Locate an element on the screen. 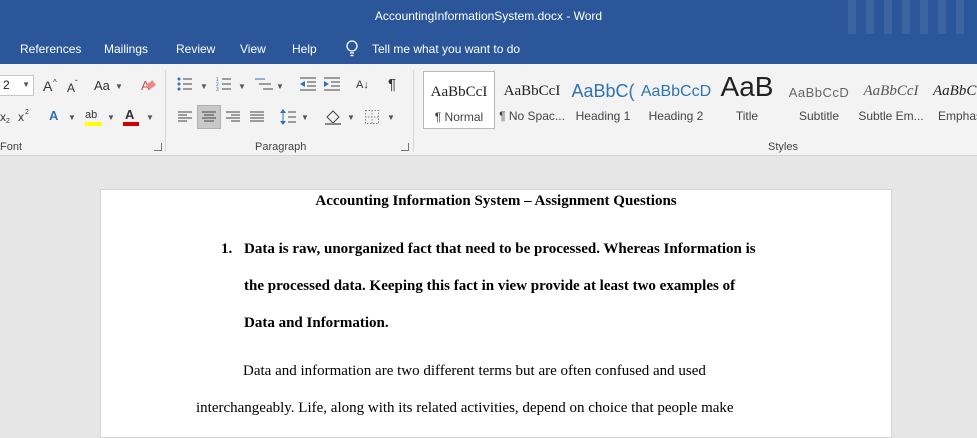 Image resolution: width=977 pixels, height=438 pixels. style-normal: AaBbCcI ¶ Normal is located at coordinates (459, 100).